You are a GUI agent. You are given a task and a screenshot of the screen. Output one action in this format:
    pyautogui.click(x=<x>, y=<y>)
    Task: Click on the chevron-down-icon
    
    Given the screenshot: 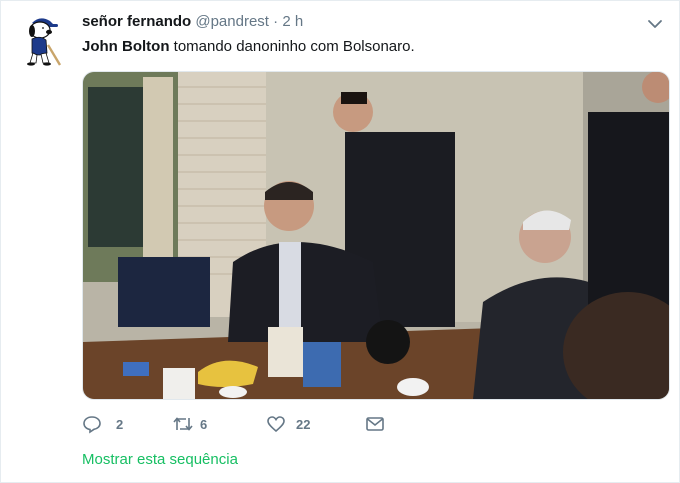 What is the action you would take?
    pyautogui.click(x=655, y=23)
    